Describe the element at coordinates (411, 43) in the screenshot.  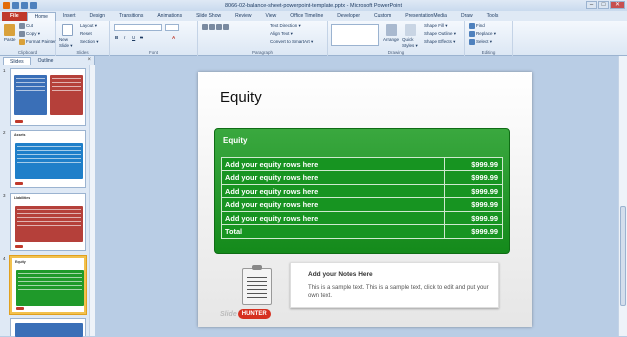
I see `quick-styles-button: Quick Styles ▾` at that location.